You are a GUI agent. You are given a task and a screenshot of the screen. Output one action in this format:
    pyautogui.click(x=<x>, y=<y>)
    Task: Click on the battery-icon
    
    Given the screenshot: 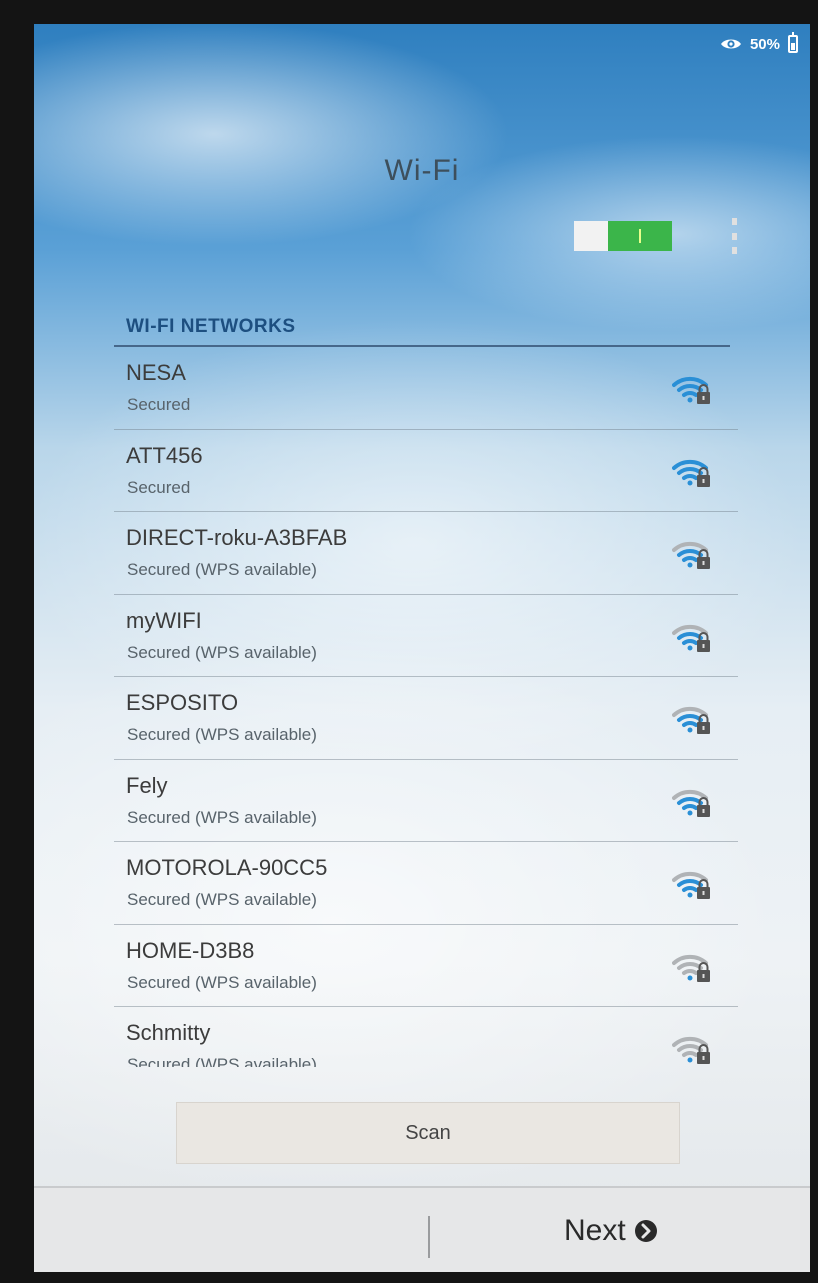 What is the action you would take?
    pyautogui.click(x=793, y=42)
    